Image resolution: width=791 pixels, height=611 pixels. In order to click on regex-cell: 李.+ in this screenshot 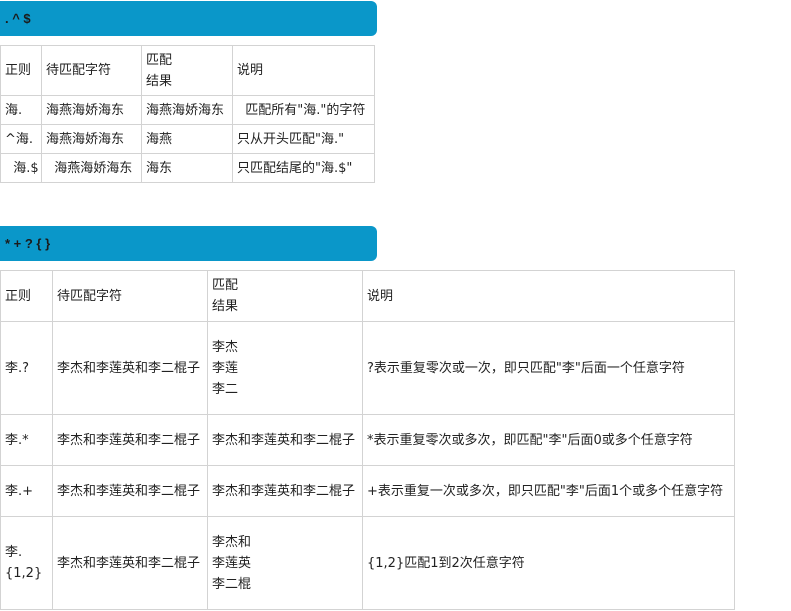, I will do `click(26, 491)`.